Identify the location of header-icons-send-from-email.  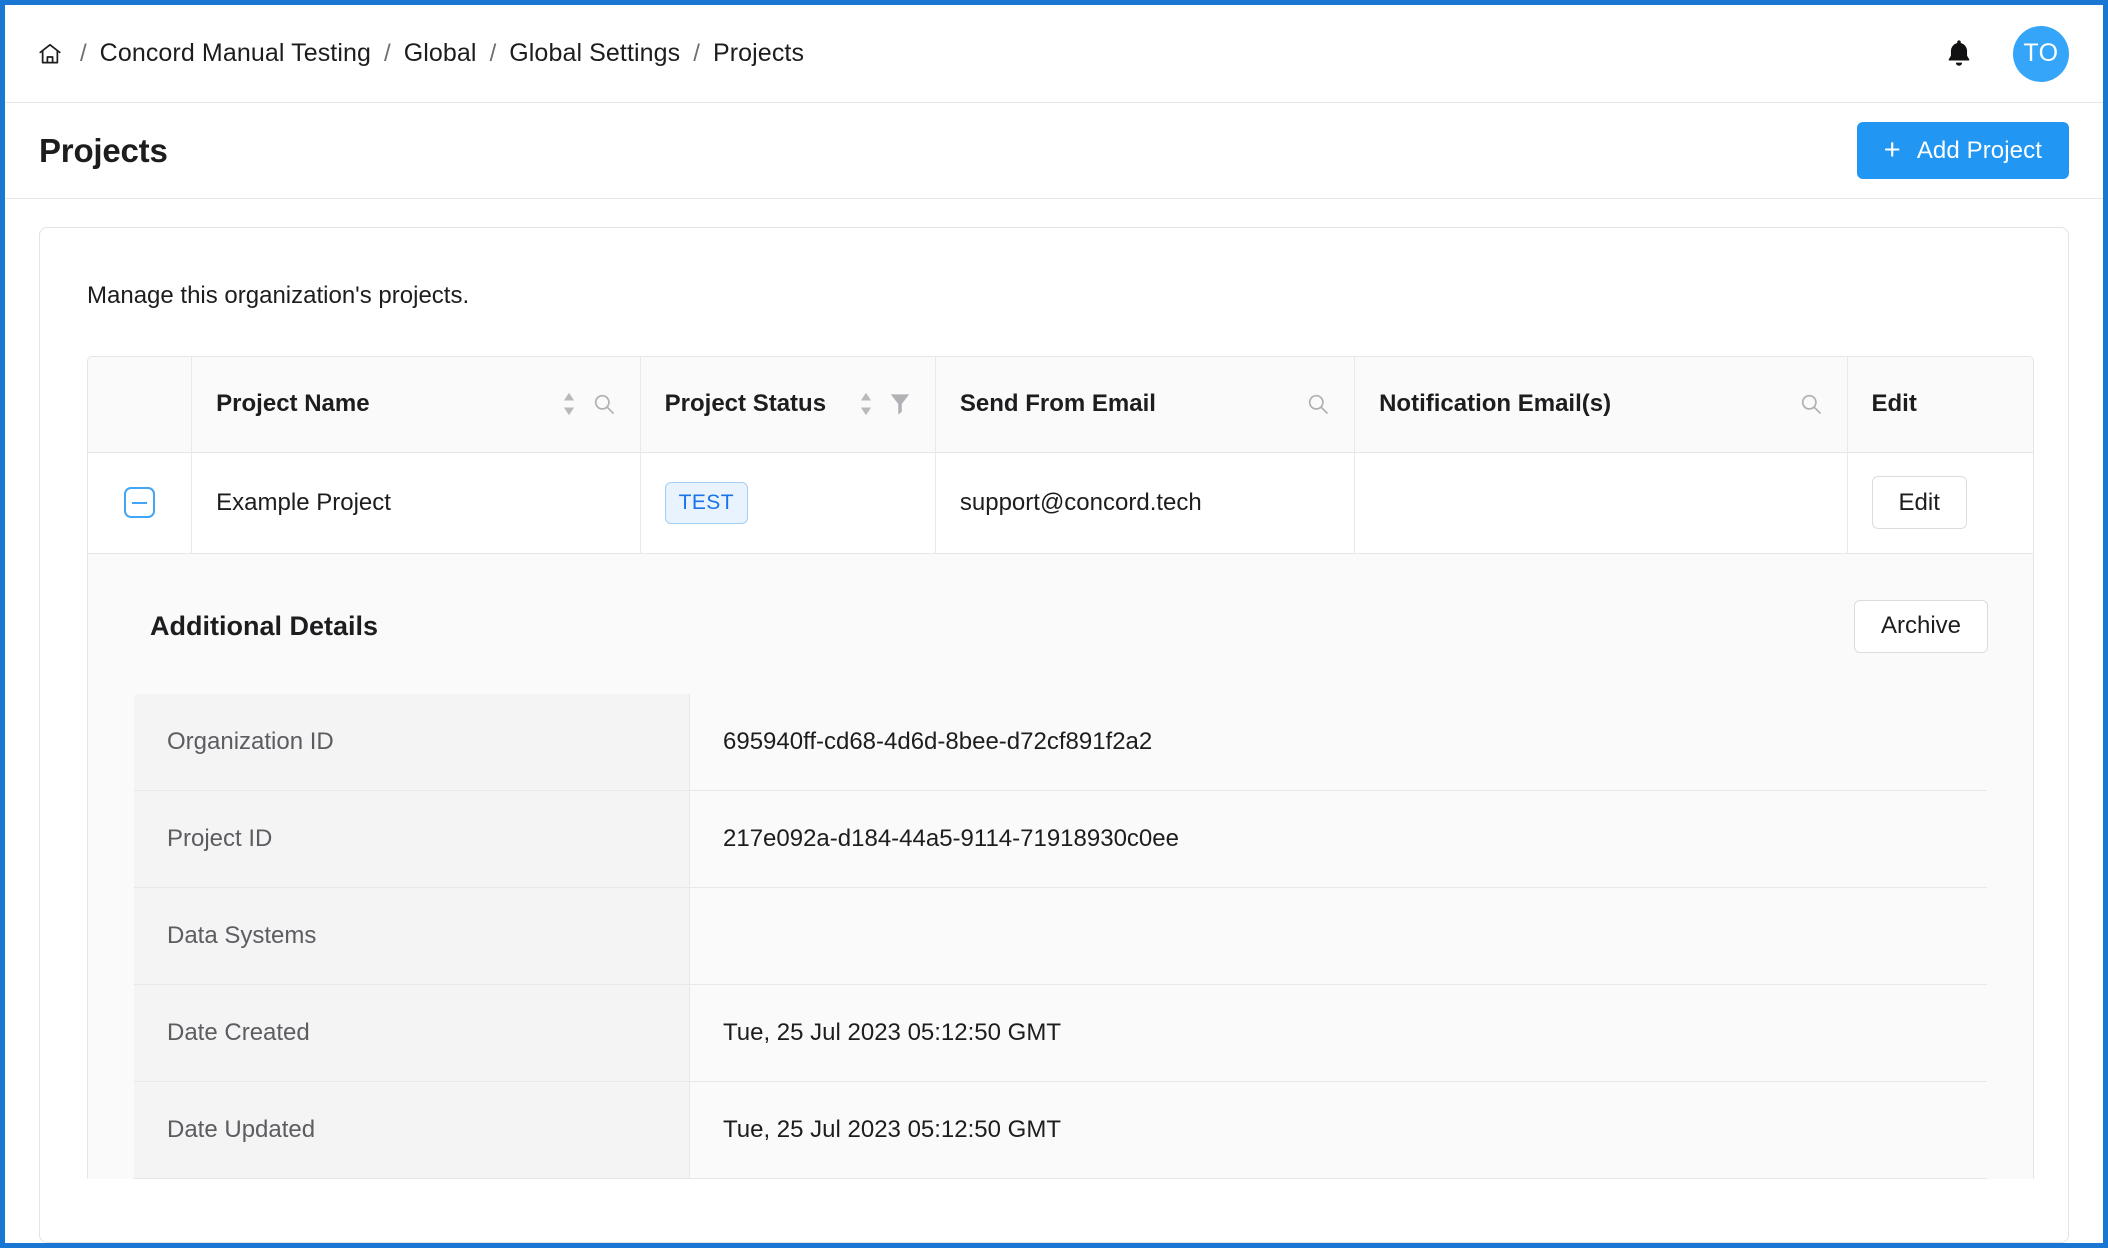
(1318, 404).